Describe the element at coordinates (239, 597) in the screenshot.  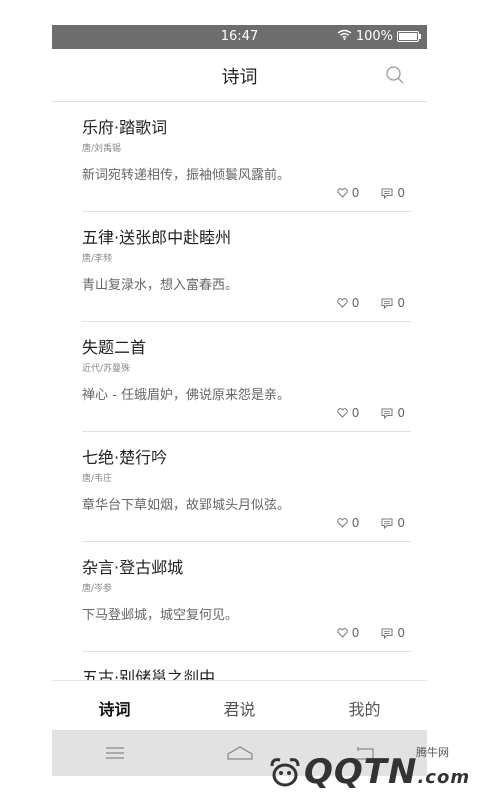
I see `poem-item: 杂言·登古邺城 唐/岑参 下马登邺城，城空复何见。 0 0` at that location.